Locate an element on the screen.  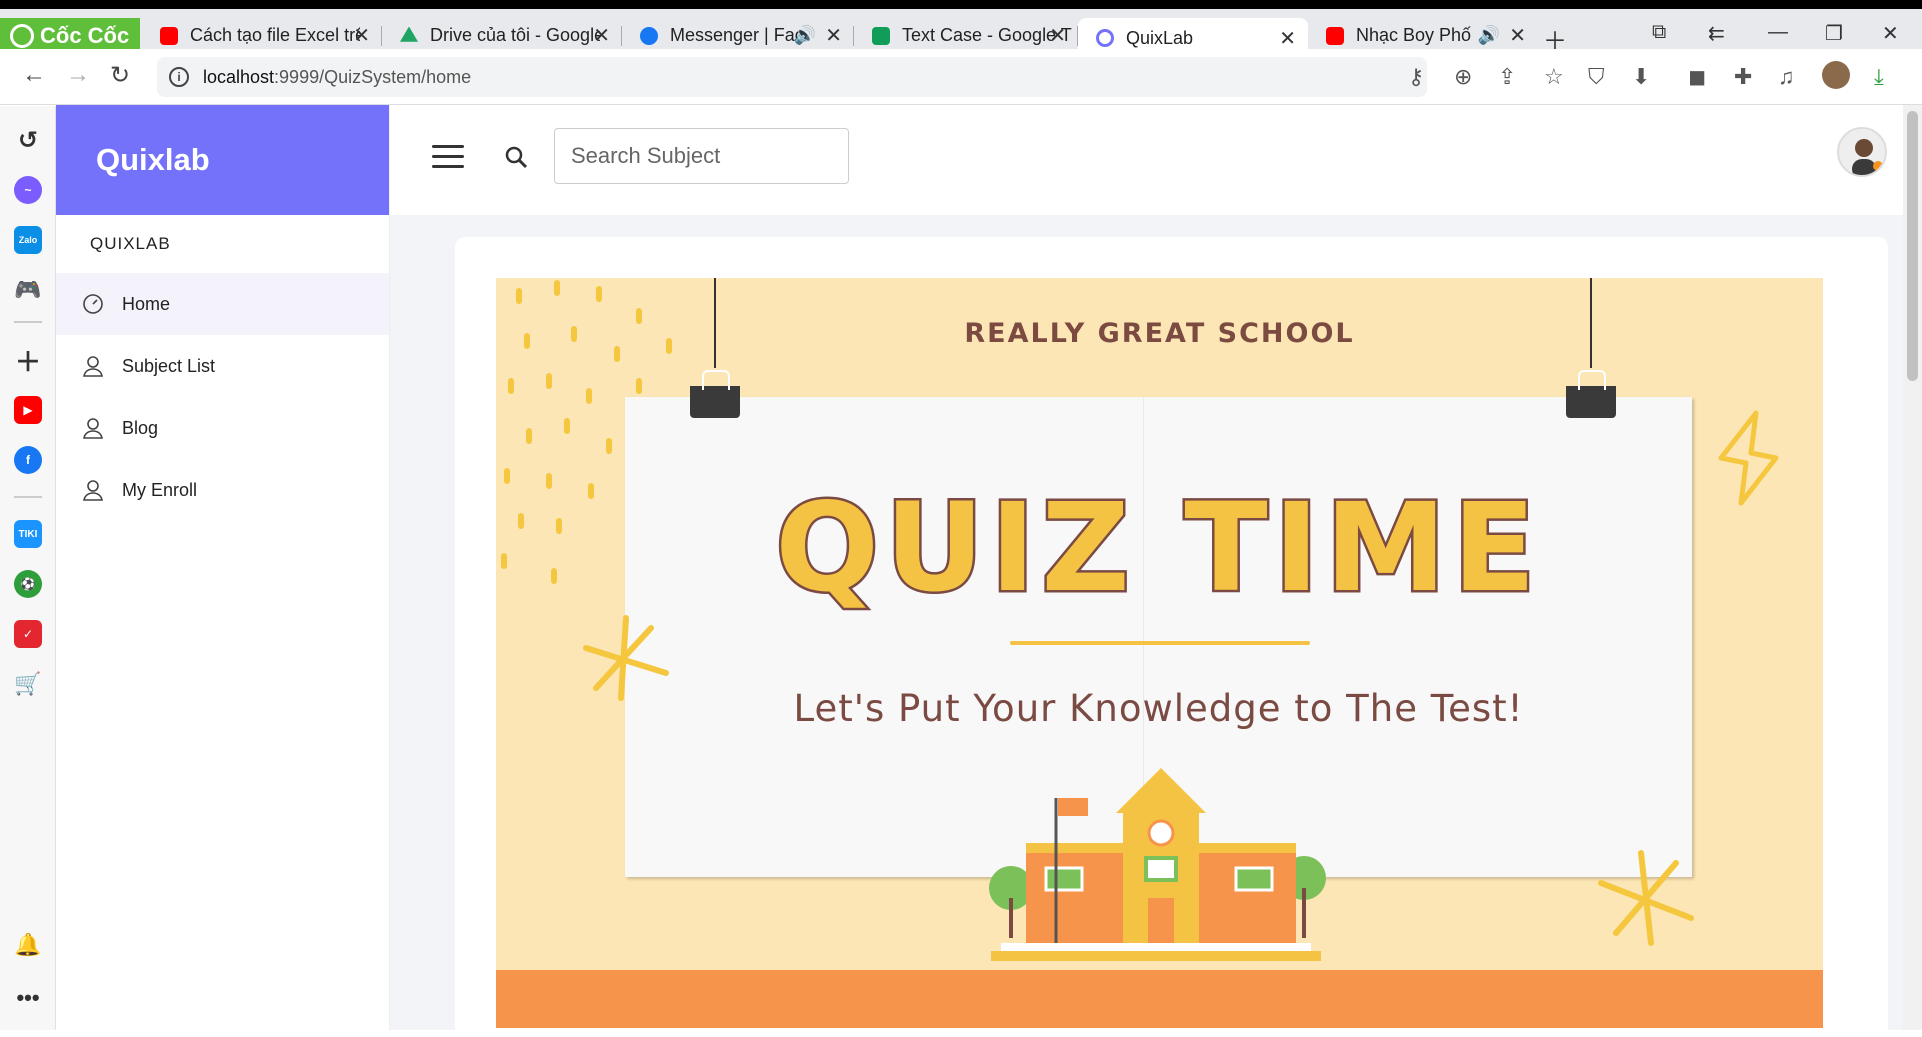
puzzle-icon: ✚ is located at coordinates (1743, 77).